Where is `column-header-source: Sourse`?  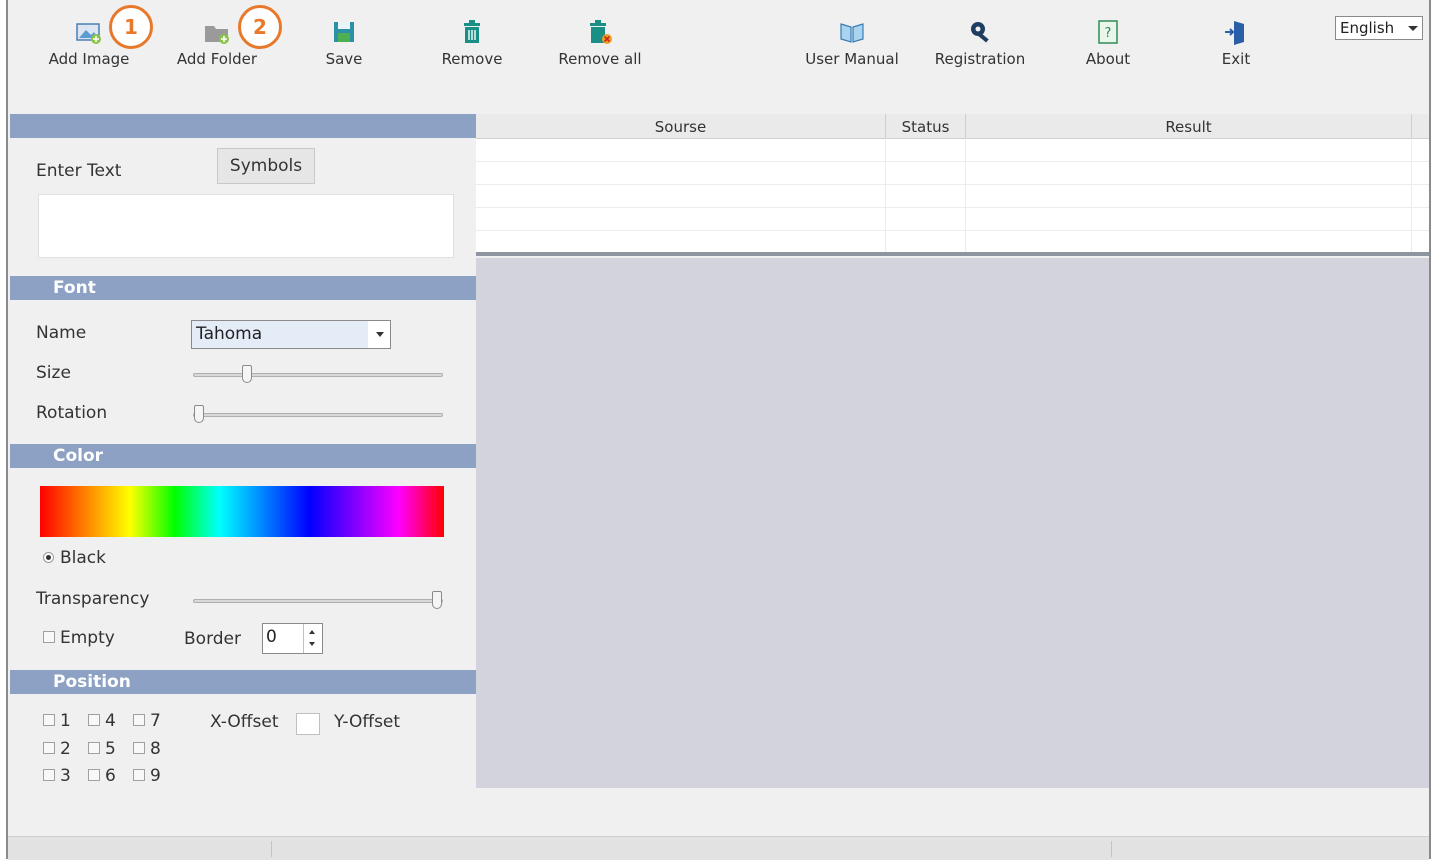
column-header-source: Sourse is located at coordinates (681, 126).